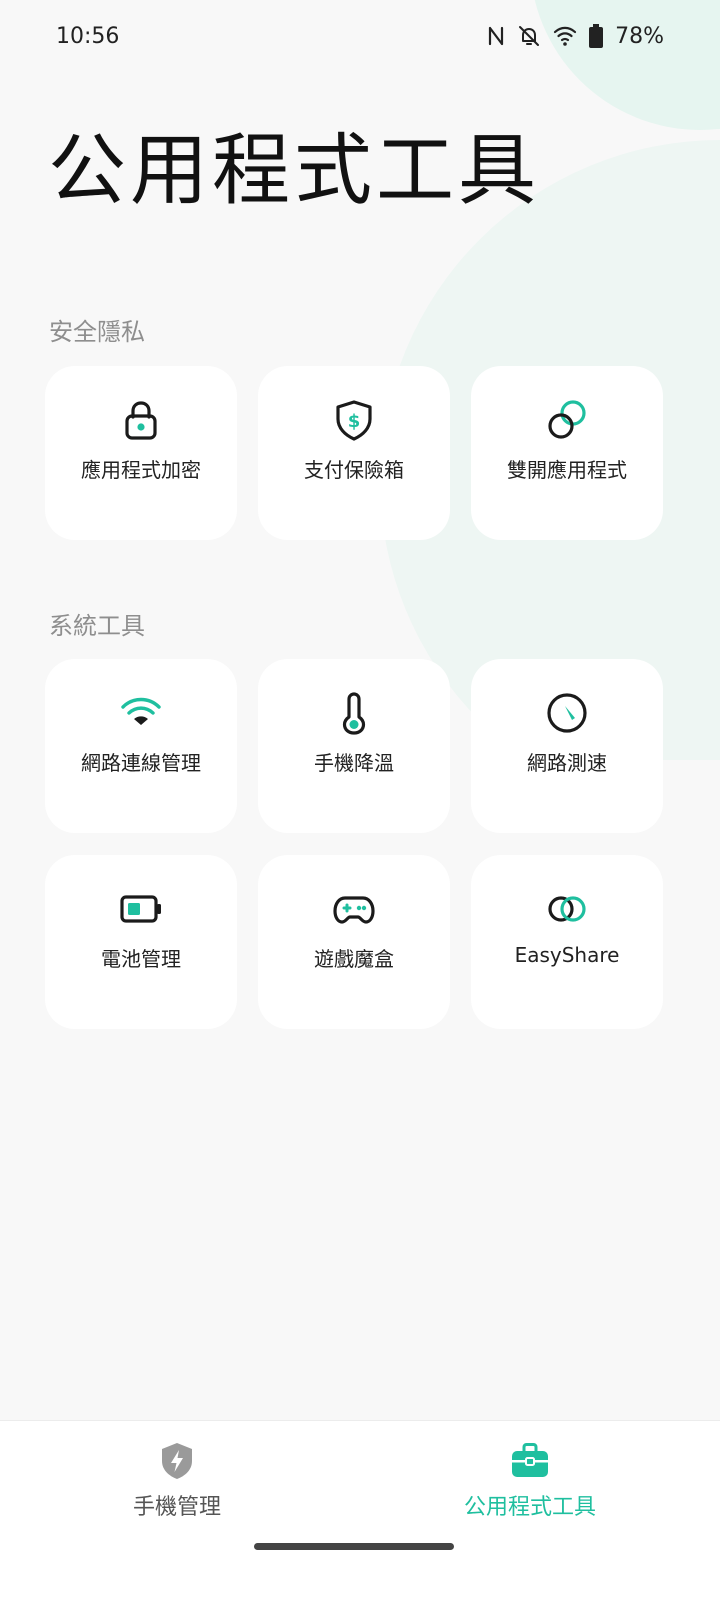 The height and width of the screenshot is (1601, 720). Describe the element at coordinates (97, 626) in the screenshot. I see `section-label-system-tools: 系統工具` at that location.